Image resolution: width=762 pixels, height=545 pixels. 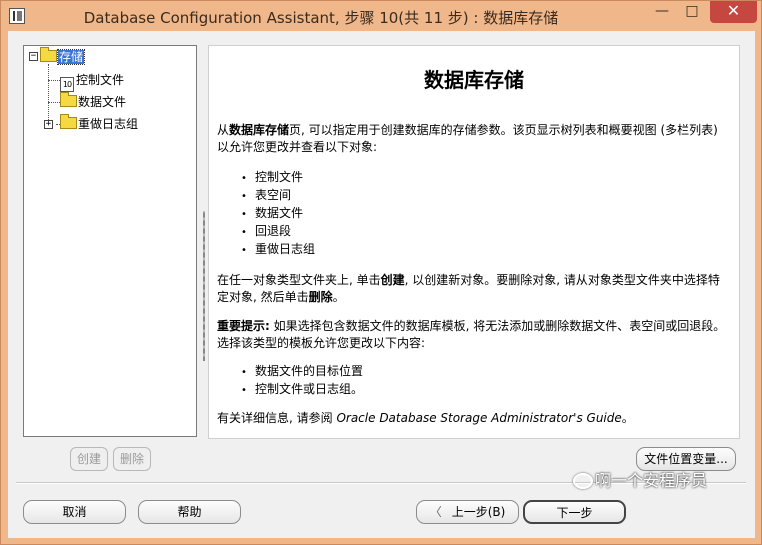 I want to click on back-arrow-icon: 〈, so click(x=435, y=512).